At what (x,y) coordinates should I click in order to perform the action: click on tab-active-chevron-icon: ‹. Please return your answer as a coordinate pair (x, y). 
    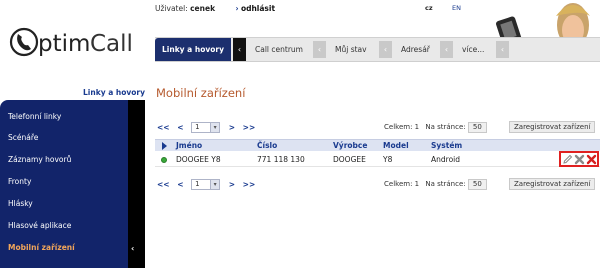
    Looking at the image, I should click on (239, 49).